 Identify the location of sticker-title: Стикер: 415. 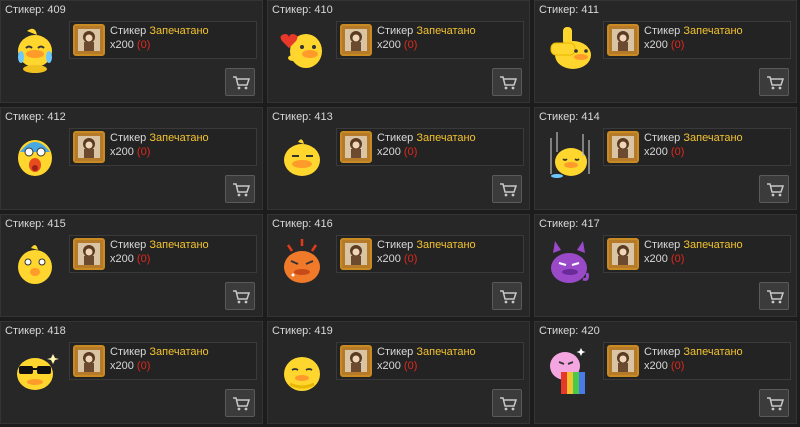
(35, 224).